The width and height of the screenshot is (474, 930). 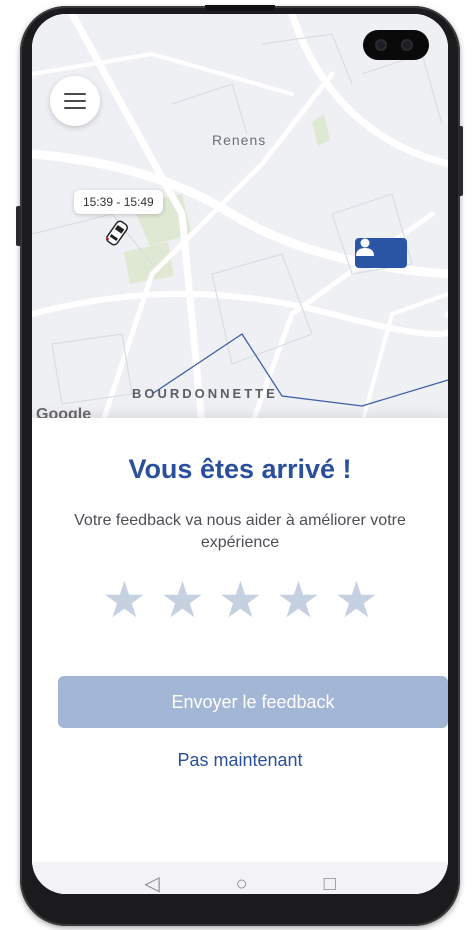 I want to click on system-navbar: ◁ ○ □, so click(x=240, y=878).